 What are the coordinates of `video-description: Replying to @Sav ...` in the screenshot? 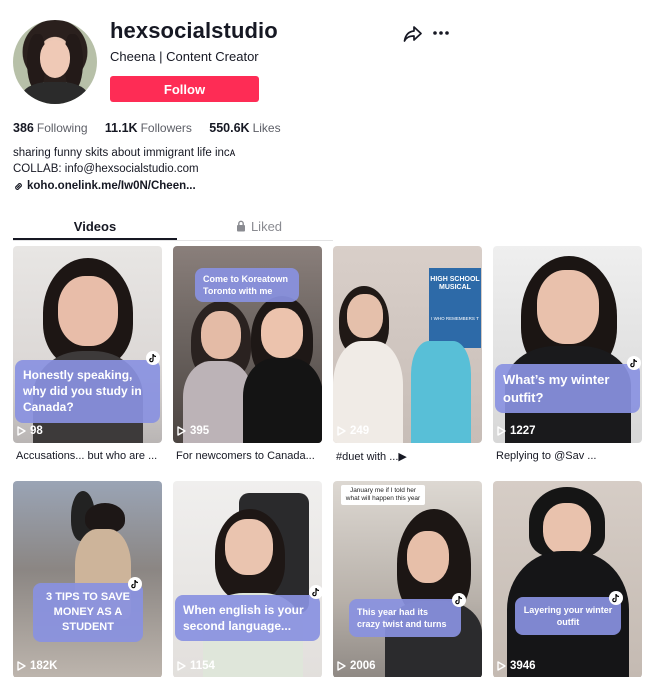 It's located at (569, 456).